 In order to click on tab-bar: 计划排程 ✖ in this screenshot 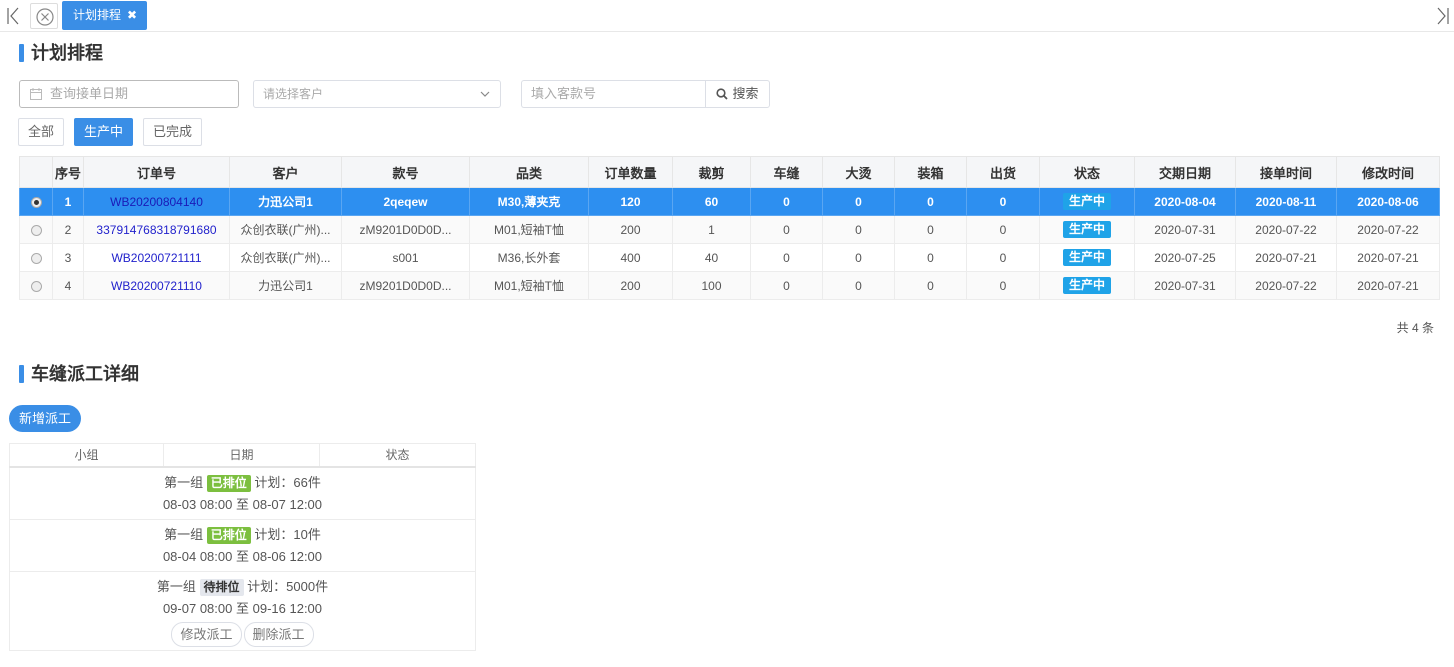, I will do `click(727, 16)`.